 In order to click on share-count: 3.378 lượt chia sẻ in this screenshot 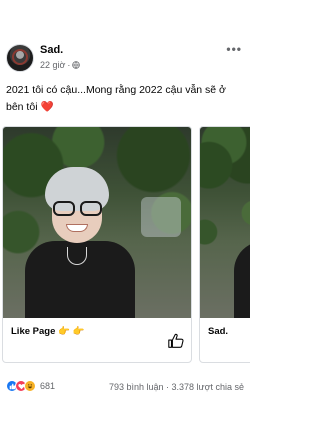, I will do `click(208, 387)`.